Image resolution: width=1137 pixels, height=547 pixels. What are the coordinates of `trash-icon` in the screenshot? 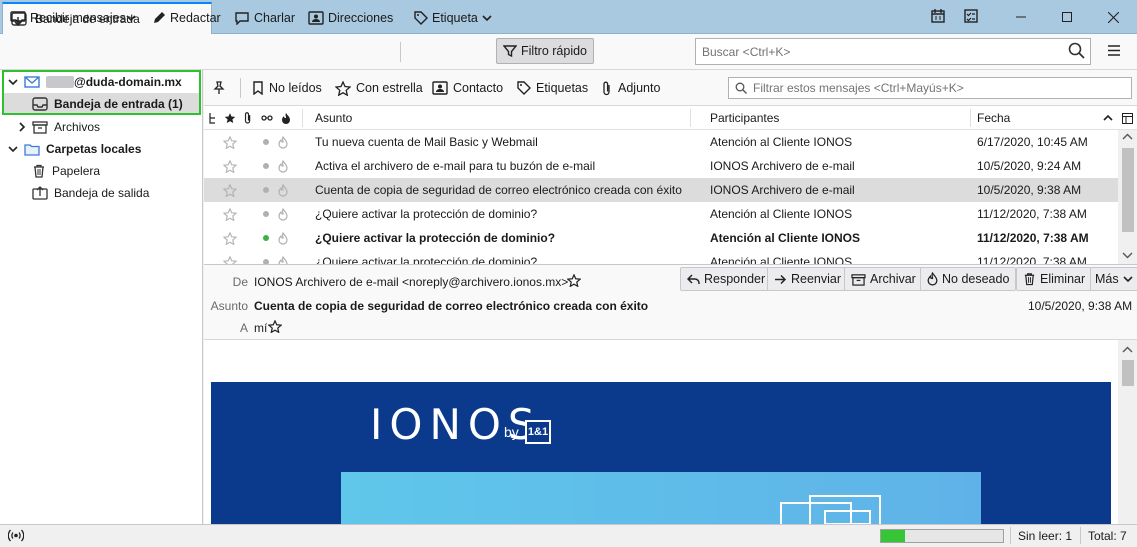 It's located at (1029, 279).